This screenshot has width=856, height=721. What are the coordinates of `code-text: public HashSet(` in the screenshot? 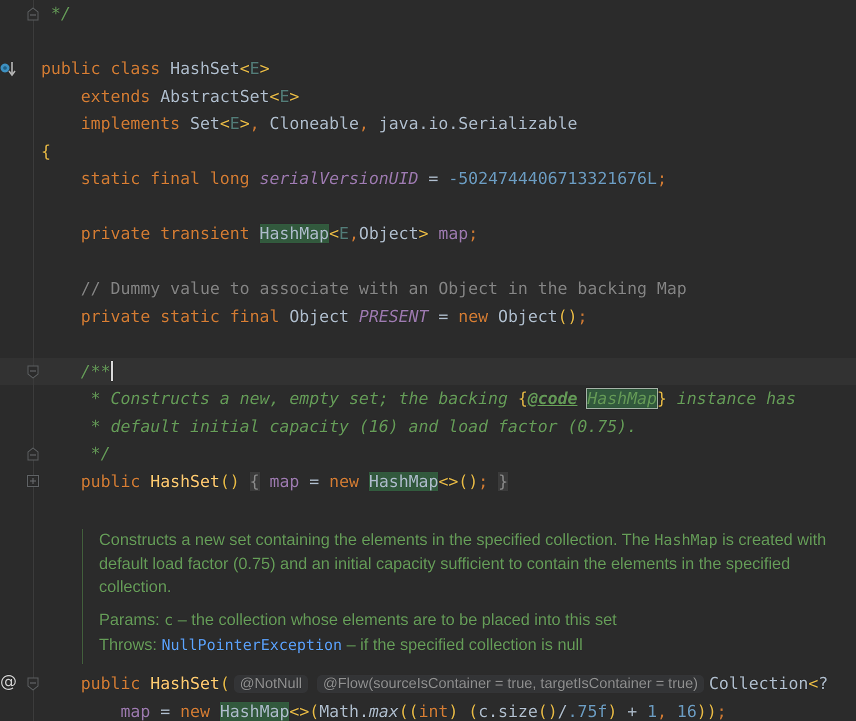 It's located at (155, 684).